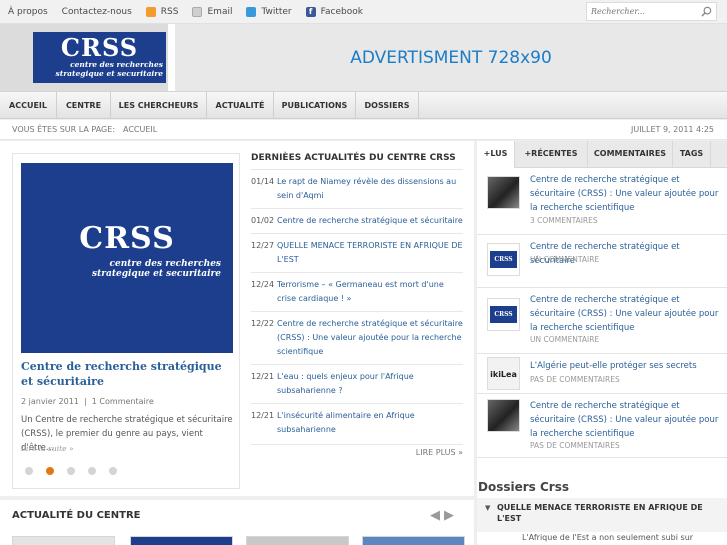 This screenshot has height=545, width=727. I want to click on breadcrumb-prefix: VOUS ÊTES SUR LA PAGE:, so click(64, 129).